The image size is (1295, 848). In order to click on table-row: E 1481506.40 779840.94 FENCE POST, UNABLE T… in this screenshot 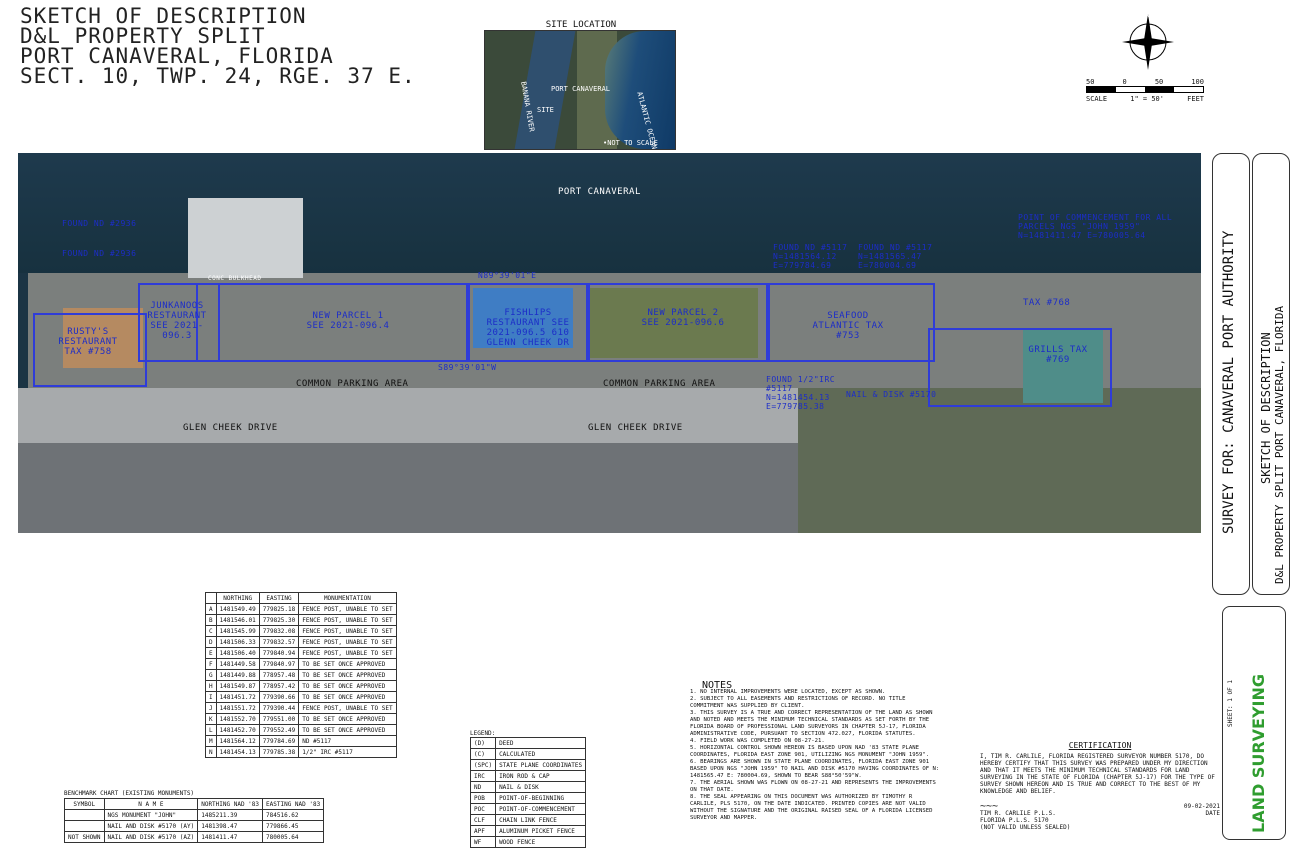, I will do `click(301, 653)`.